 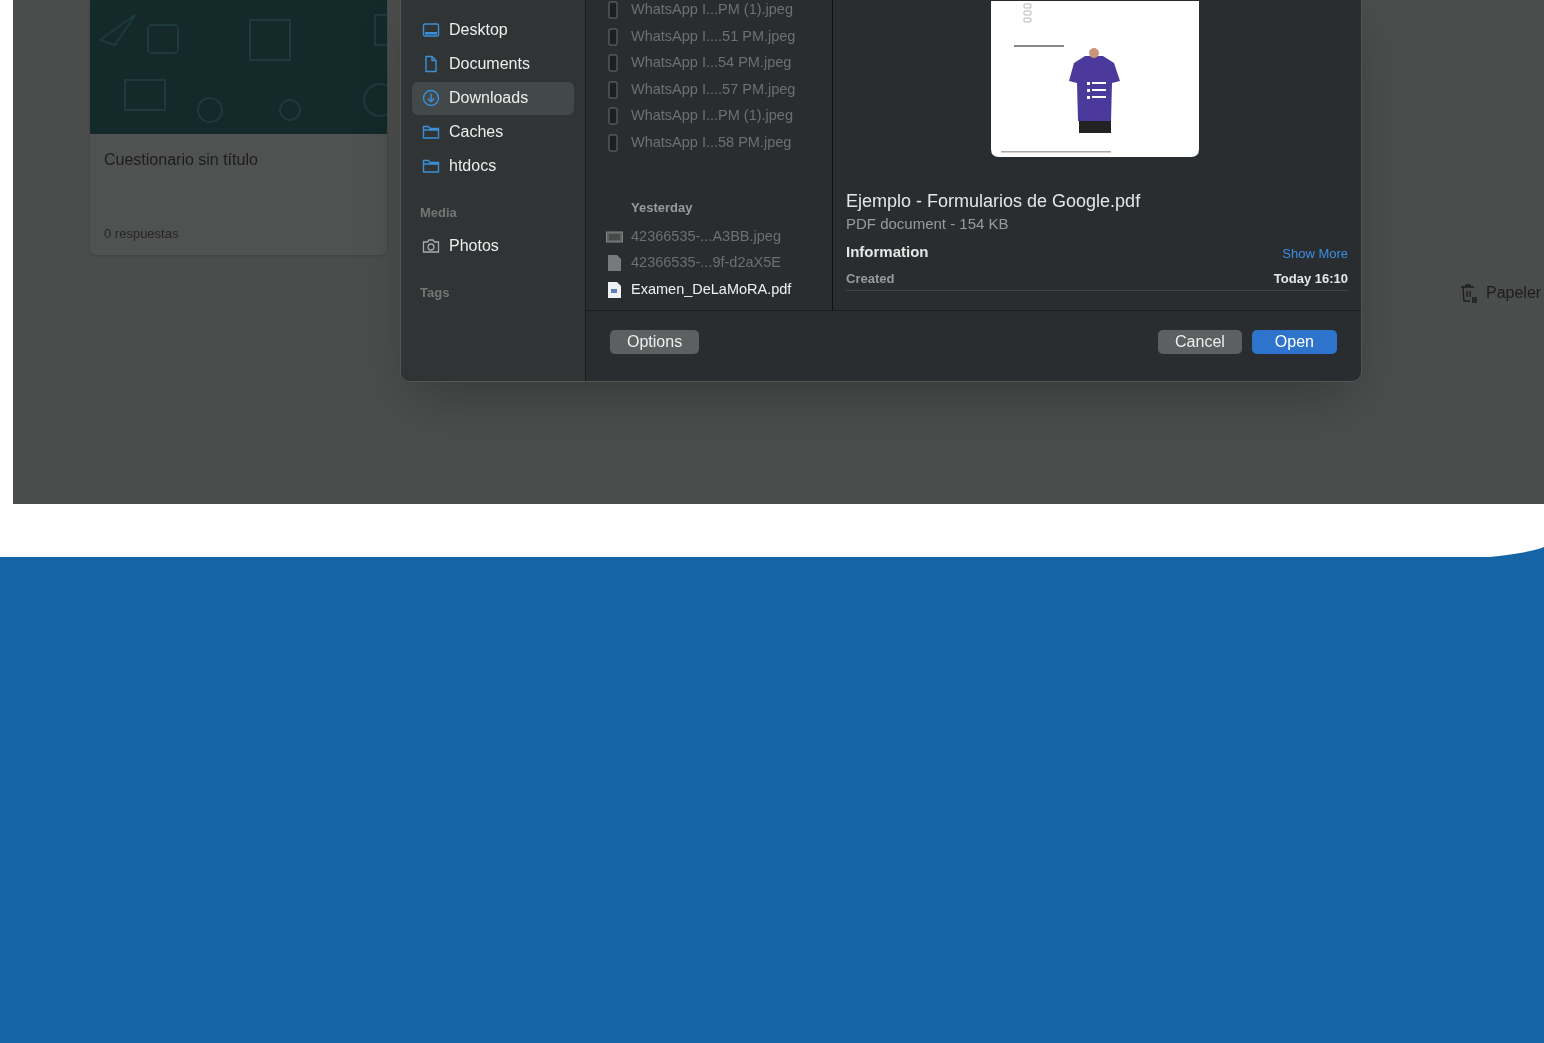 I want to click on sidebar-heading: Tags, so click(x=435, y=292).